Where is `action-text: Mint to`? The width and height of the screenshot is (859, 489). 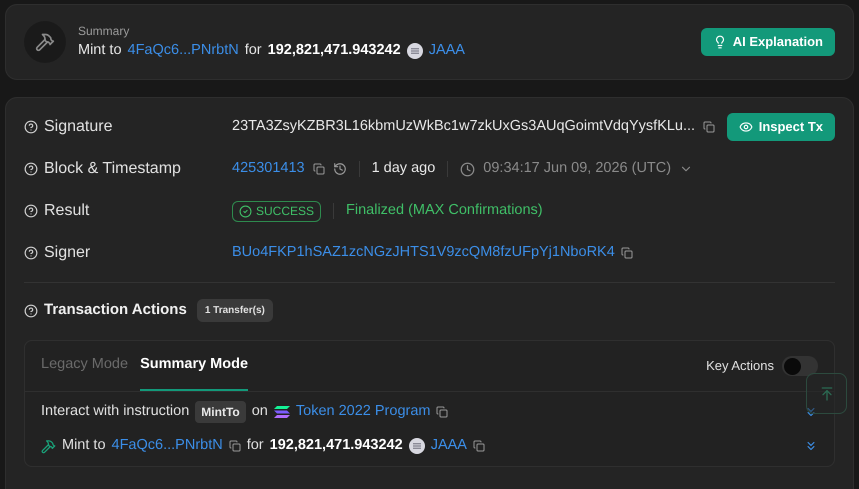
action-text: Mint to is located at coordinates (84, 446).